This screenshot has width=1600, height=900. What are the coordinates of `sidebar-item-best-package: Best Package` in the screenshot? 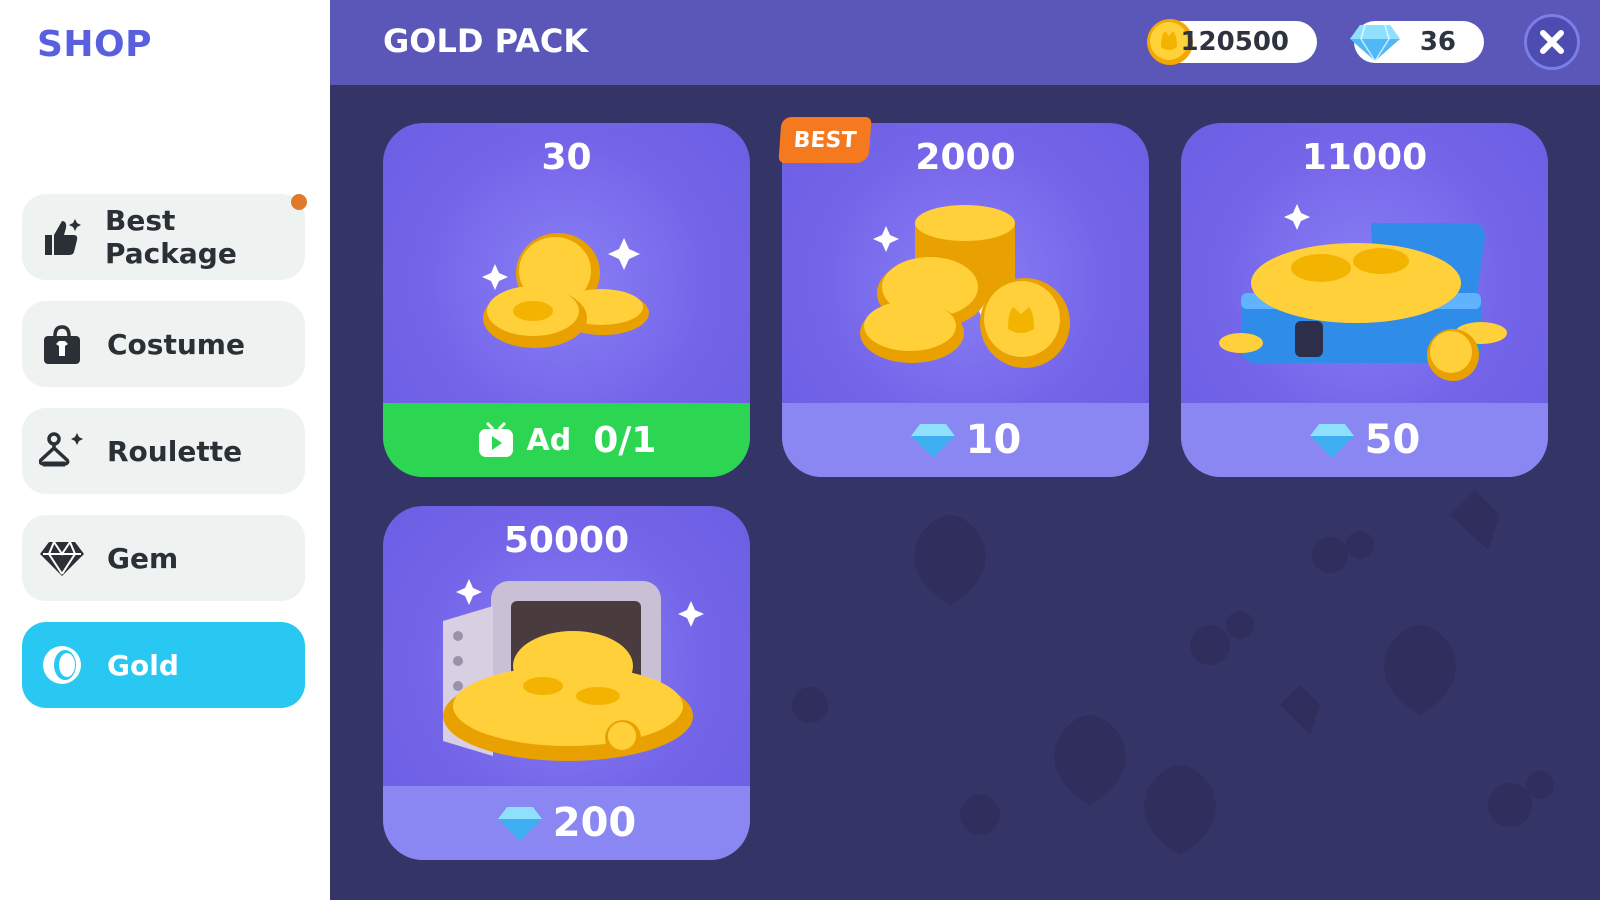 It's located at (164, 237).